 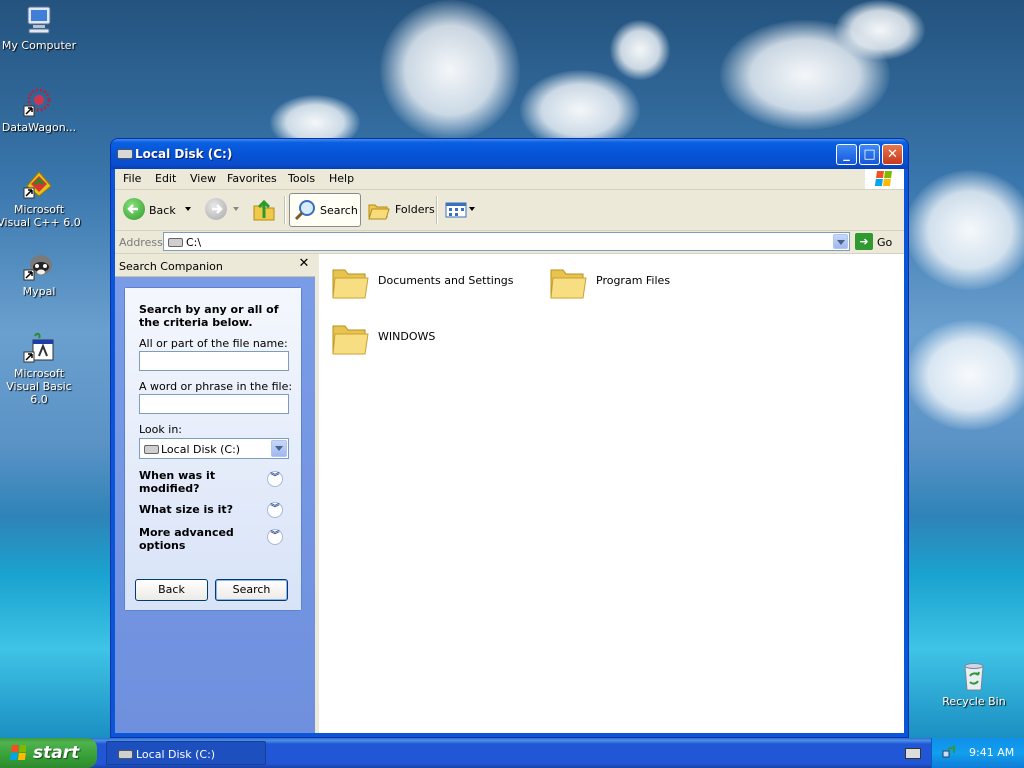 I want to click on folder-name: Program Files, so click(x=633, y=280).